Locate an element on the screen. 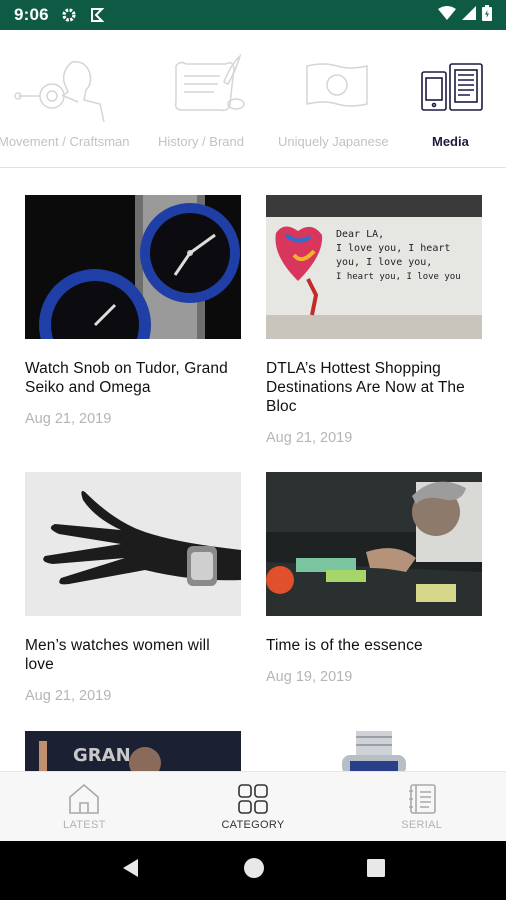 The height and width of the screenshot is (900, 506). wifi-icon is located at coordinates (447, 15).